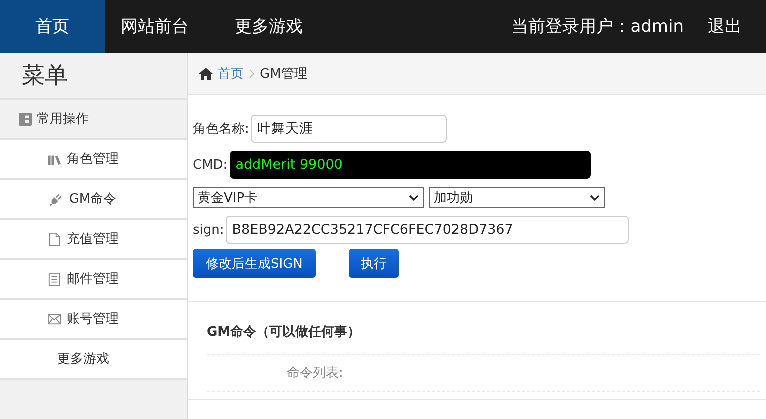 The image size is (766, 419). I want to click on sidebar-item: 邮件管理, so click(93, 280).